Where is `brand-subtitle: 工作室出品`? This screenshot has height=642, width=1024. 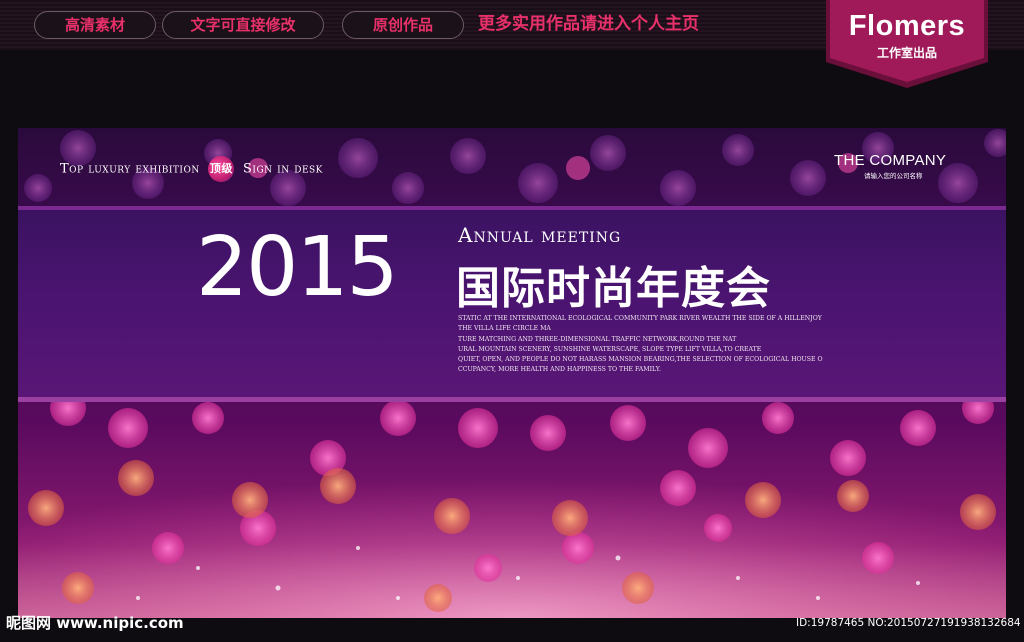 brand-subtitle: 工作室出品 is located at coordinates (906, 53).